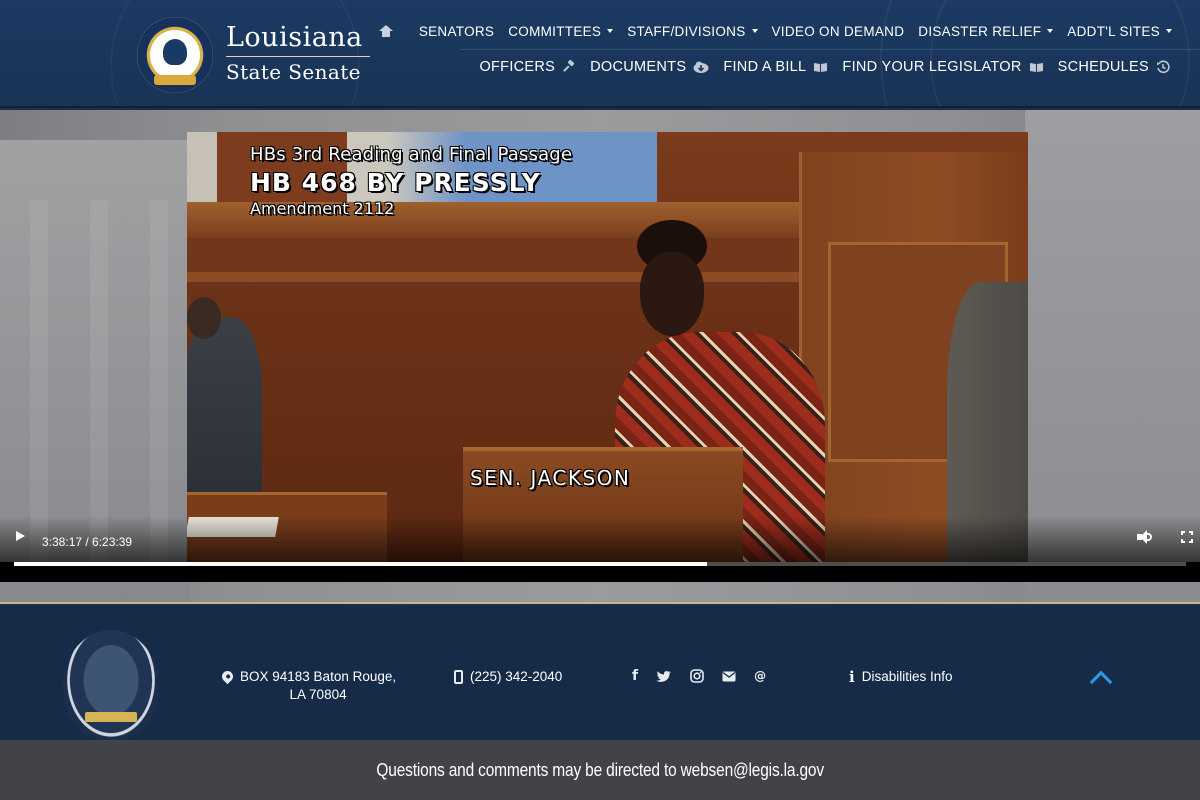 The height and width of the screenshot is (800, 1200). What do you see at coordinates (635, 676) in the screenshot?
I see `facebook-icon: f` at bounding box center [635, 676].